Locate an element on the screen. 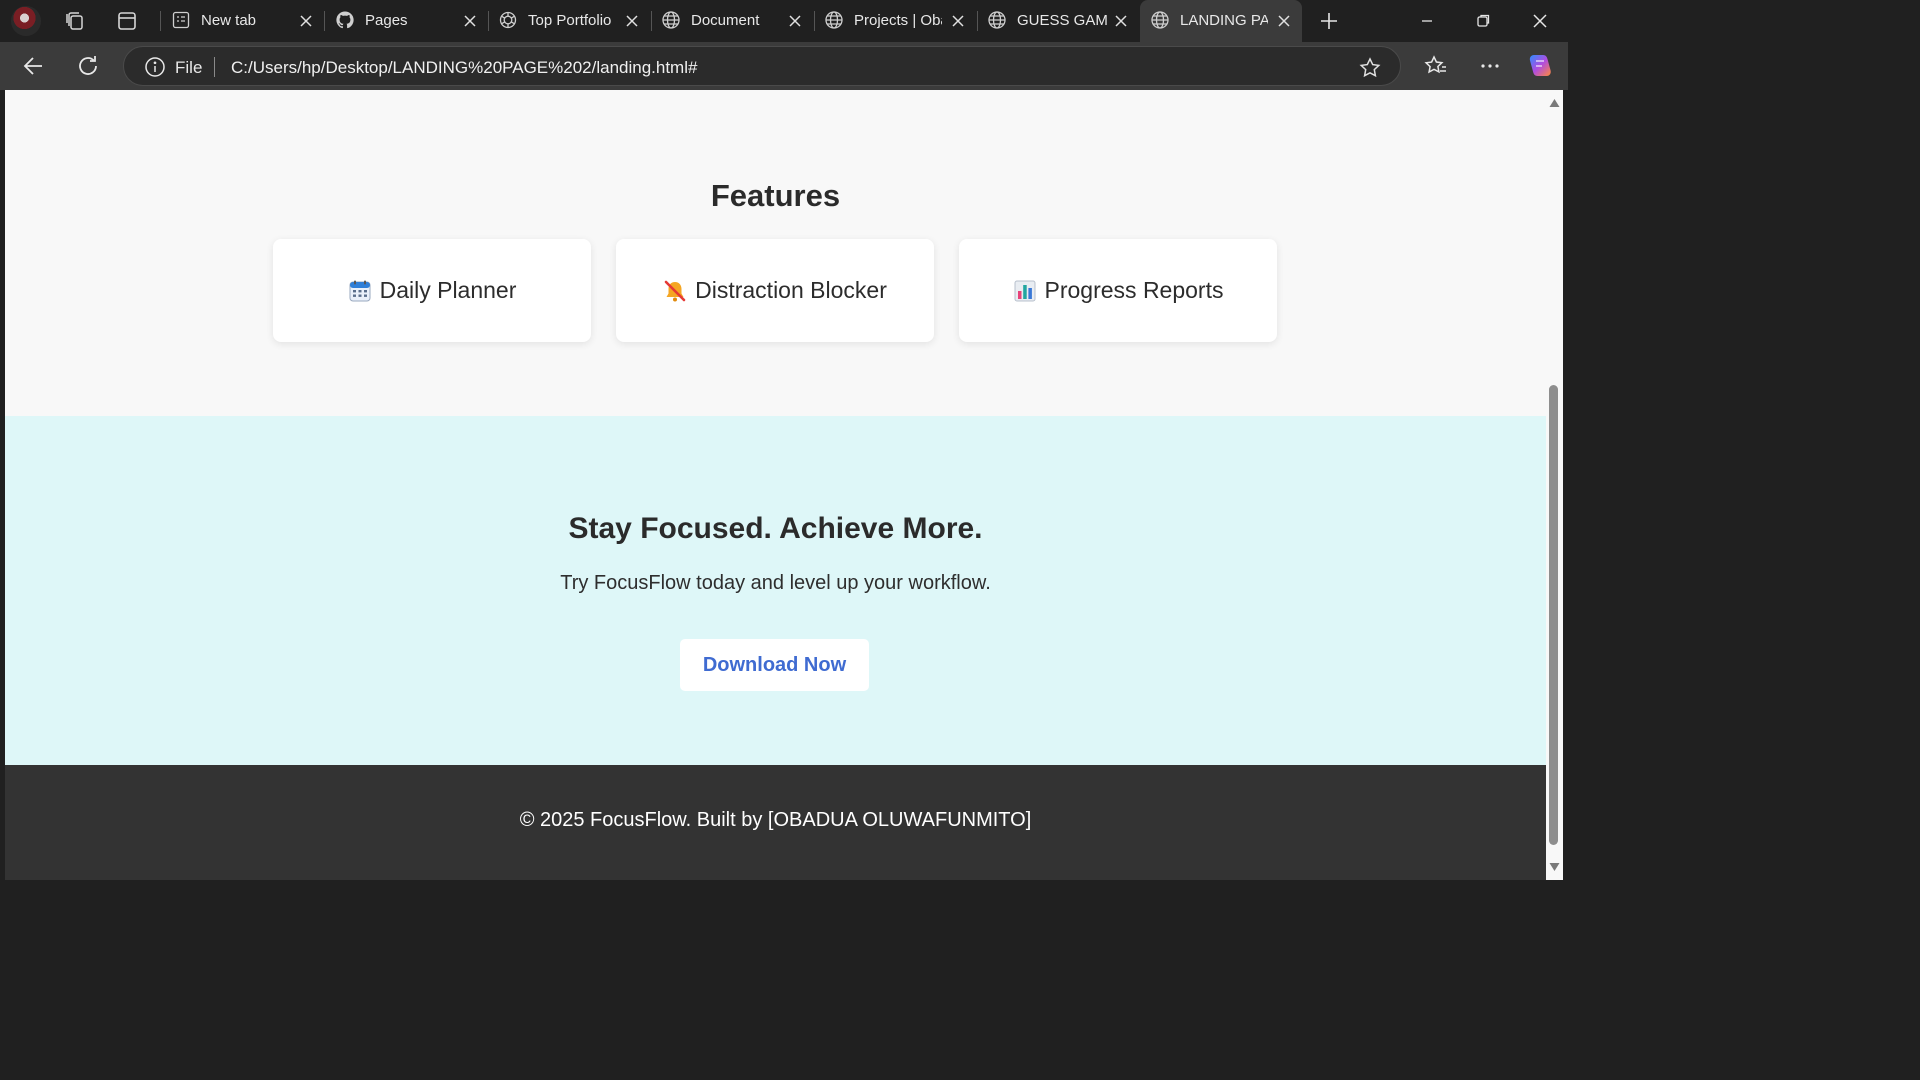  workspaces-icon is located at coordinates (75, 21).